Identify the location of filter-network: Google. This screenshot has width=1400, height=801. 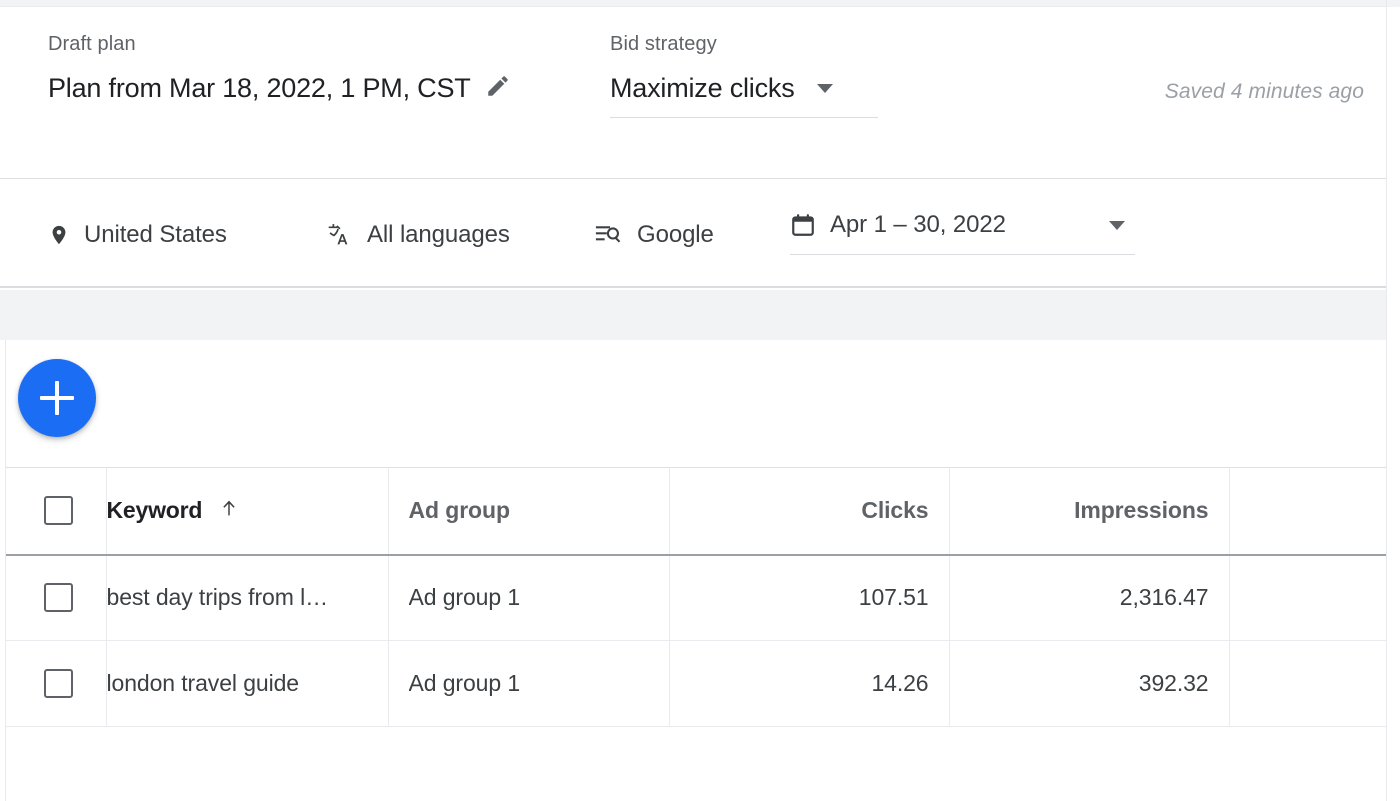
(654, 235).